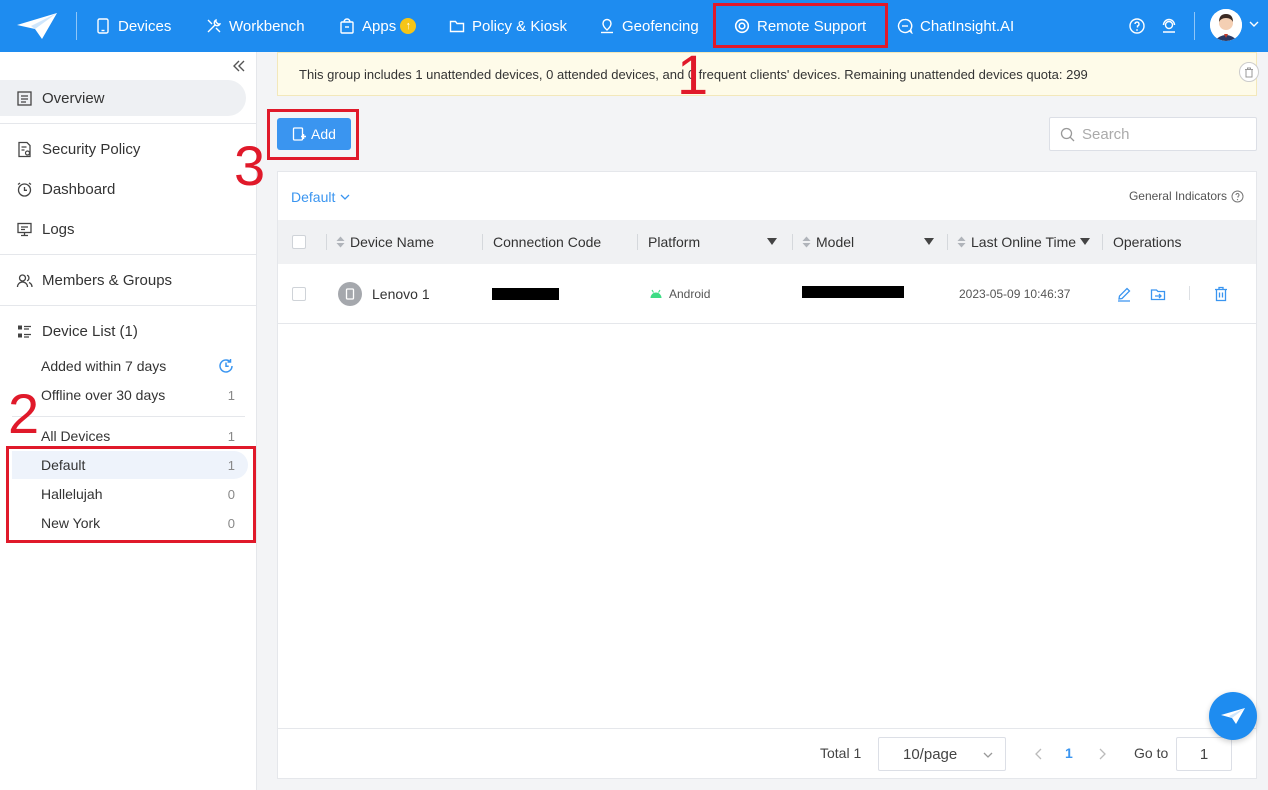 The height and width of the screenshot is (790, 1268). I want to click on user-avatar, so click(1226, 25).